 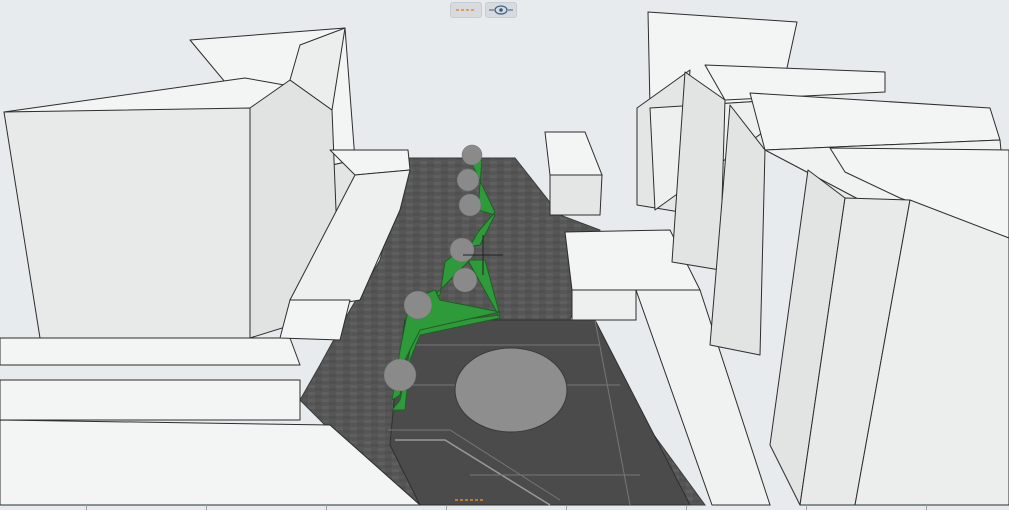 What do you see at coordinates (511, 390) in the screenshot?
I see `circular-feature` at bounding box center [511, 390].